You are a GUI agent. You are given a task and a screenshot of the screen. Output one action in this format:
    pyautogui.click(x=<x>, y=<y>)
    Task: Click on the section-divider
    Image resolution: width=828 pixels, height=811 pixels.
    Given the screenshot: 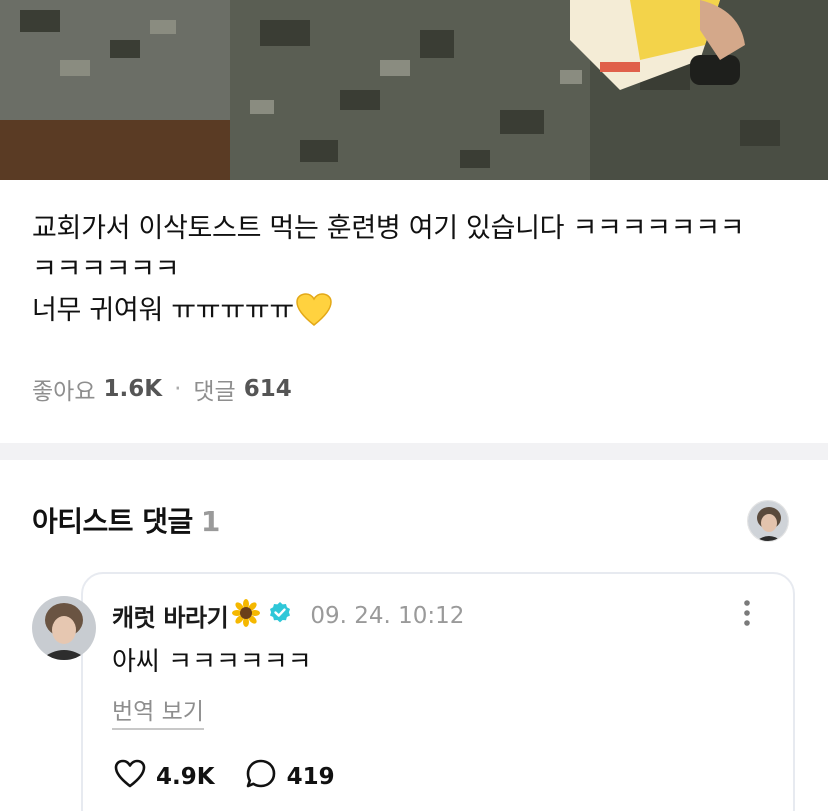 What is the action you would take?
    pyautogui.click(x=414, y=451)
    